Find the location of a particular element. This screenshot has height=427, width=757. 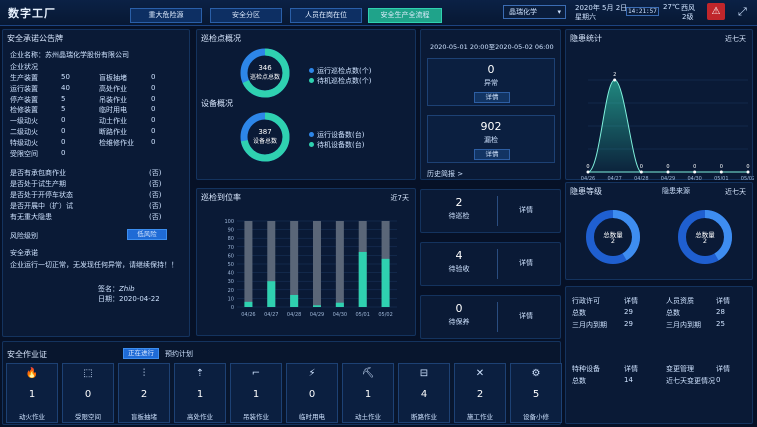

road-icon: ⊟ is located at coordinates (424, 373).